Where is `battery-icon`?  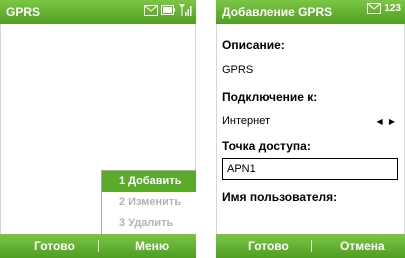 battery-icon is located at coordinates (168, 10).